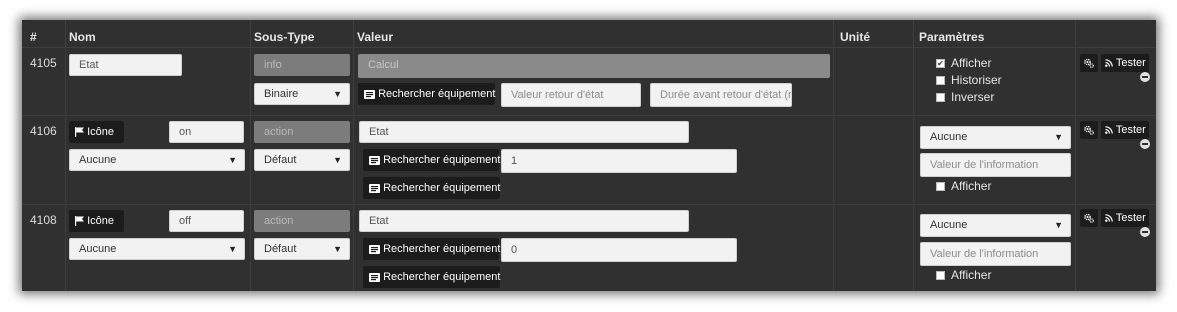  What do you see at coordinates (594, 66) in the screenshot?
I see `calc-textarea: Calcul` at bounding box center [594, 66].